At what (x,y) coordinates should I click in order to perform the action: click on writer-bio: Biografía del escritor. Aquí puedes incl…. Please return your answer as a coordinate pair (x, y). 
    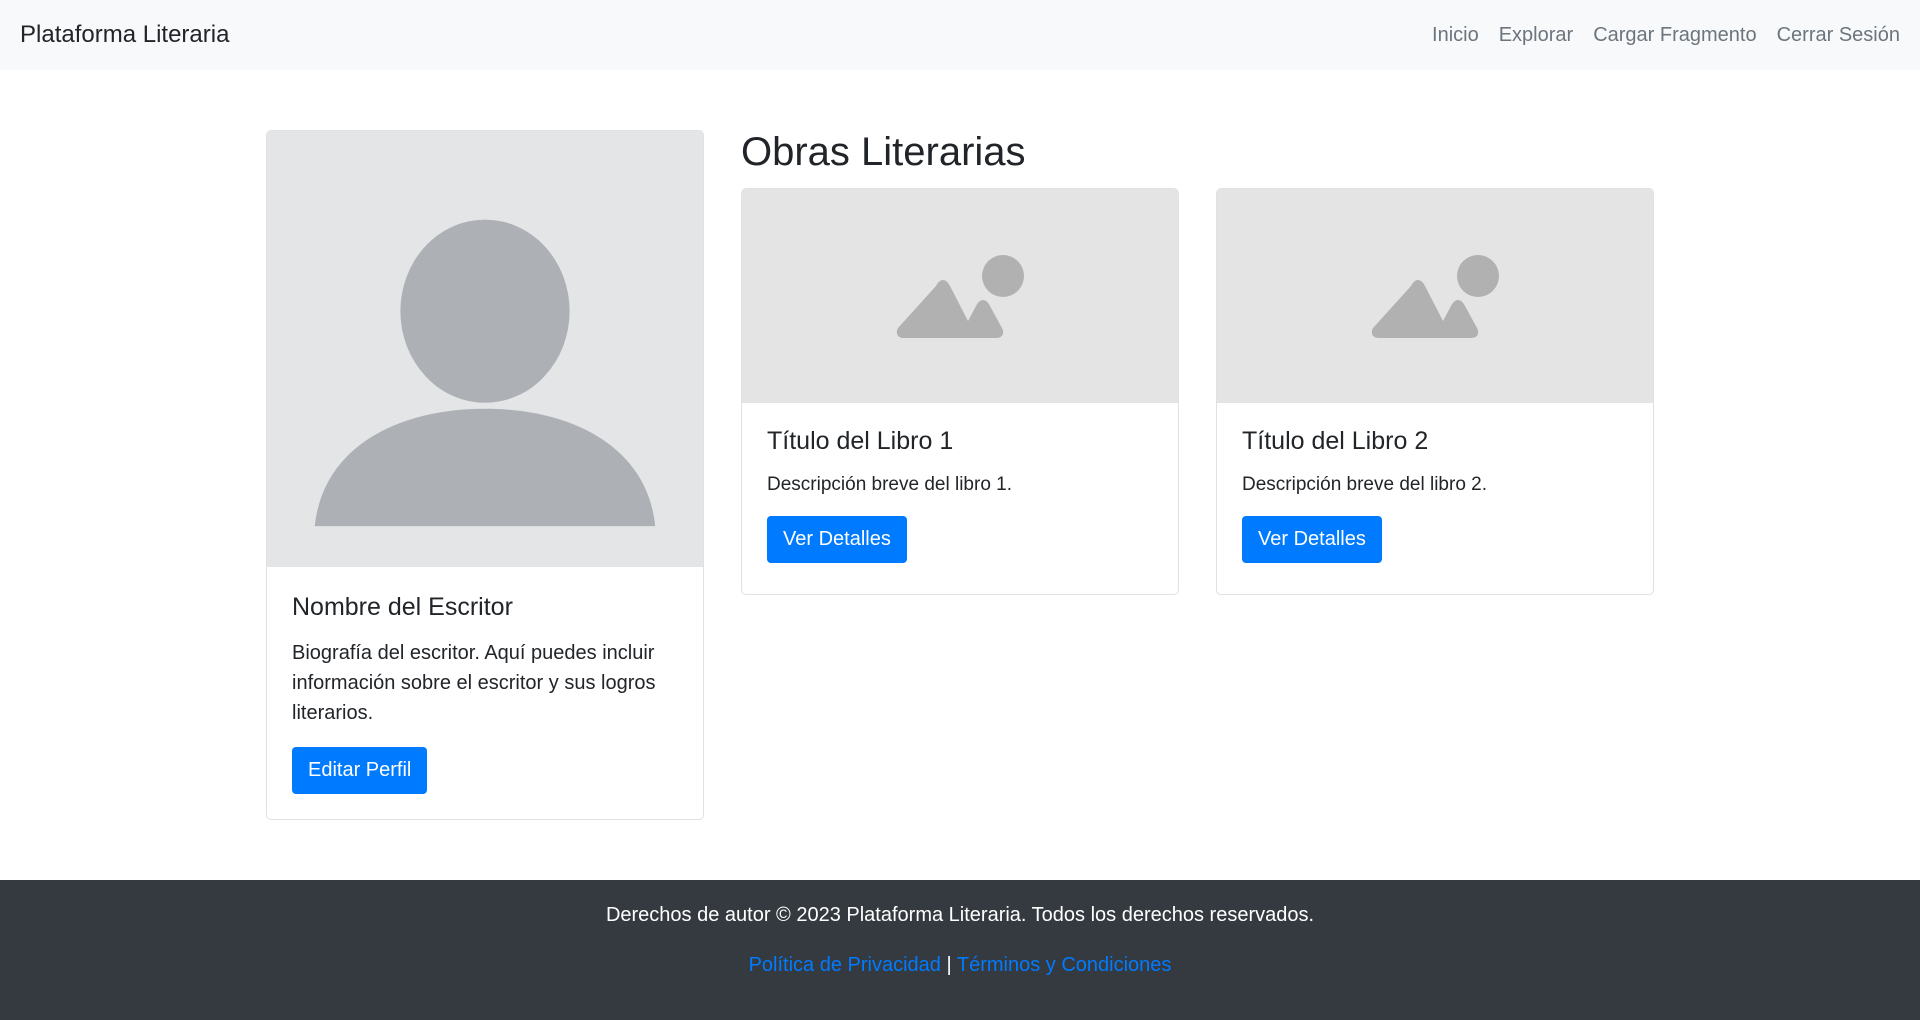
    Looking at the image, I should click on (474, 683).